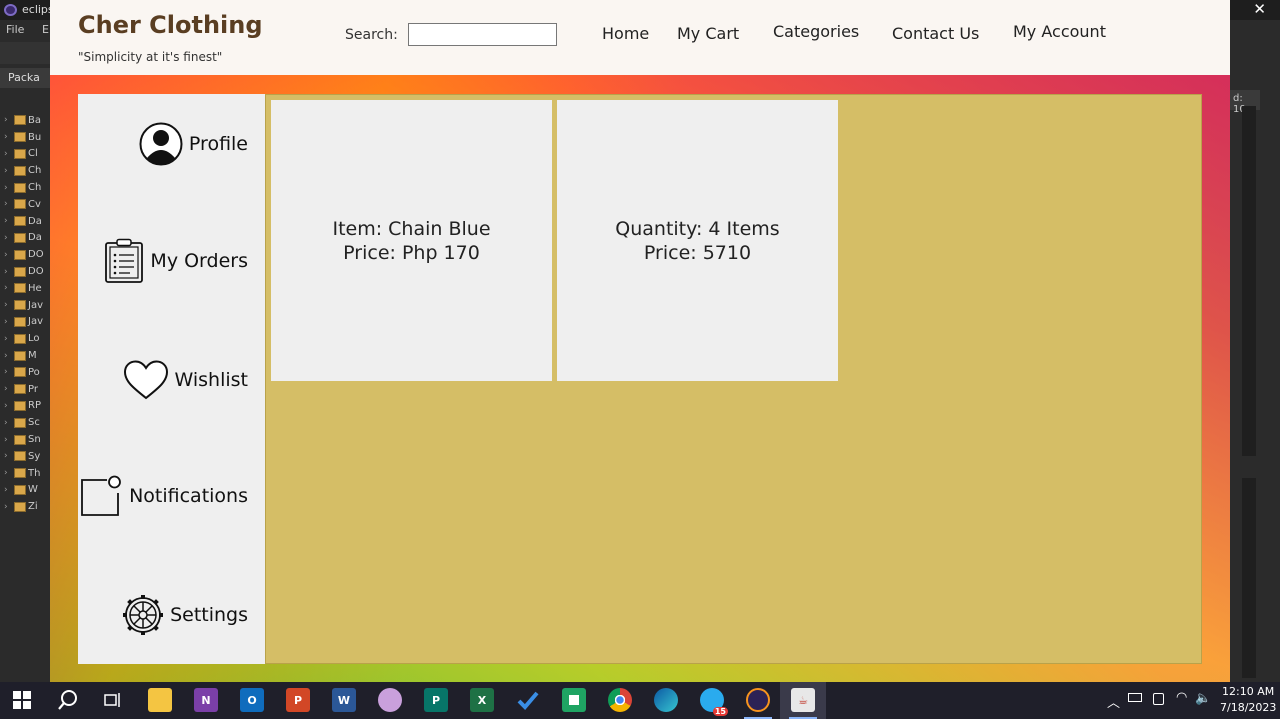  What do you see at coordinates (528, 700) in the screenshot?
I see `todo-icon` at bounding box center [528, 700].